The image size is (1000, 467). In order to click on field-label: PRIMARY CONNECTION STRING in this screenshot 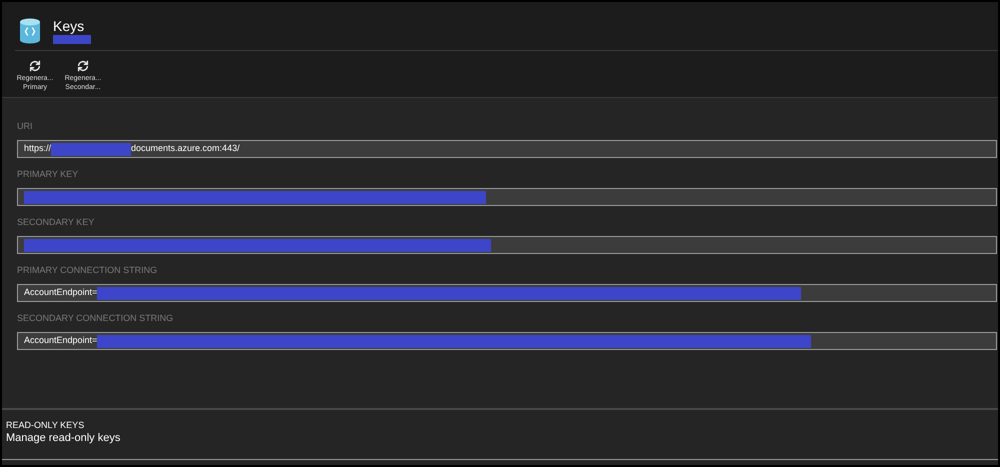, I will do `click(87, 270)`.